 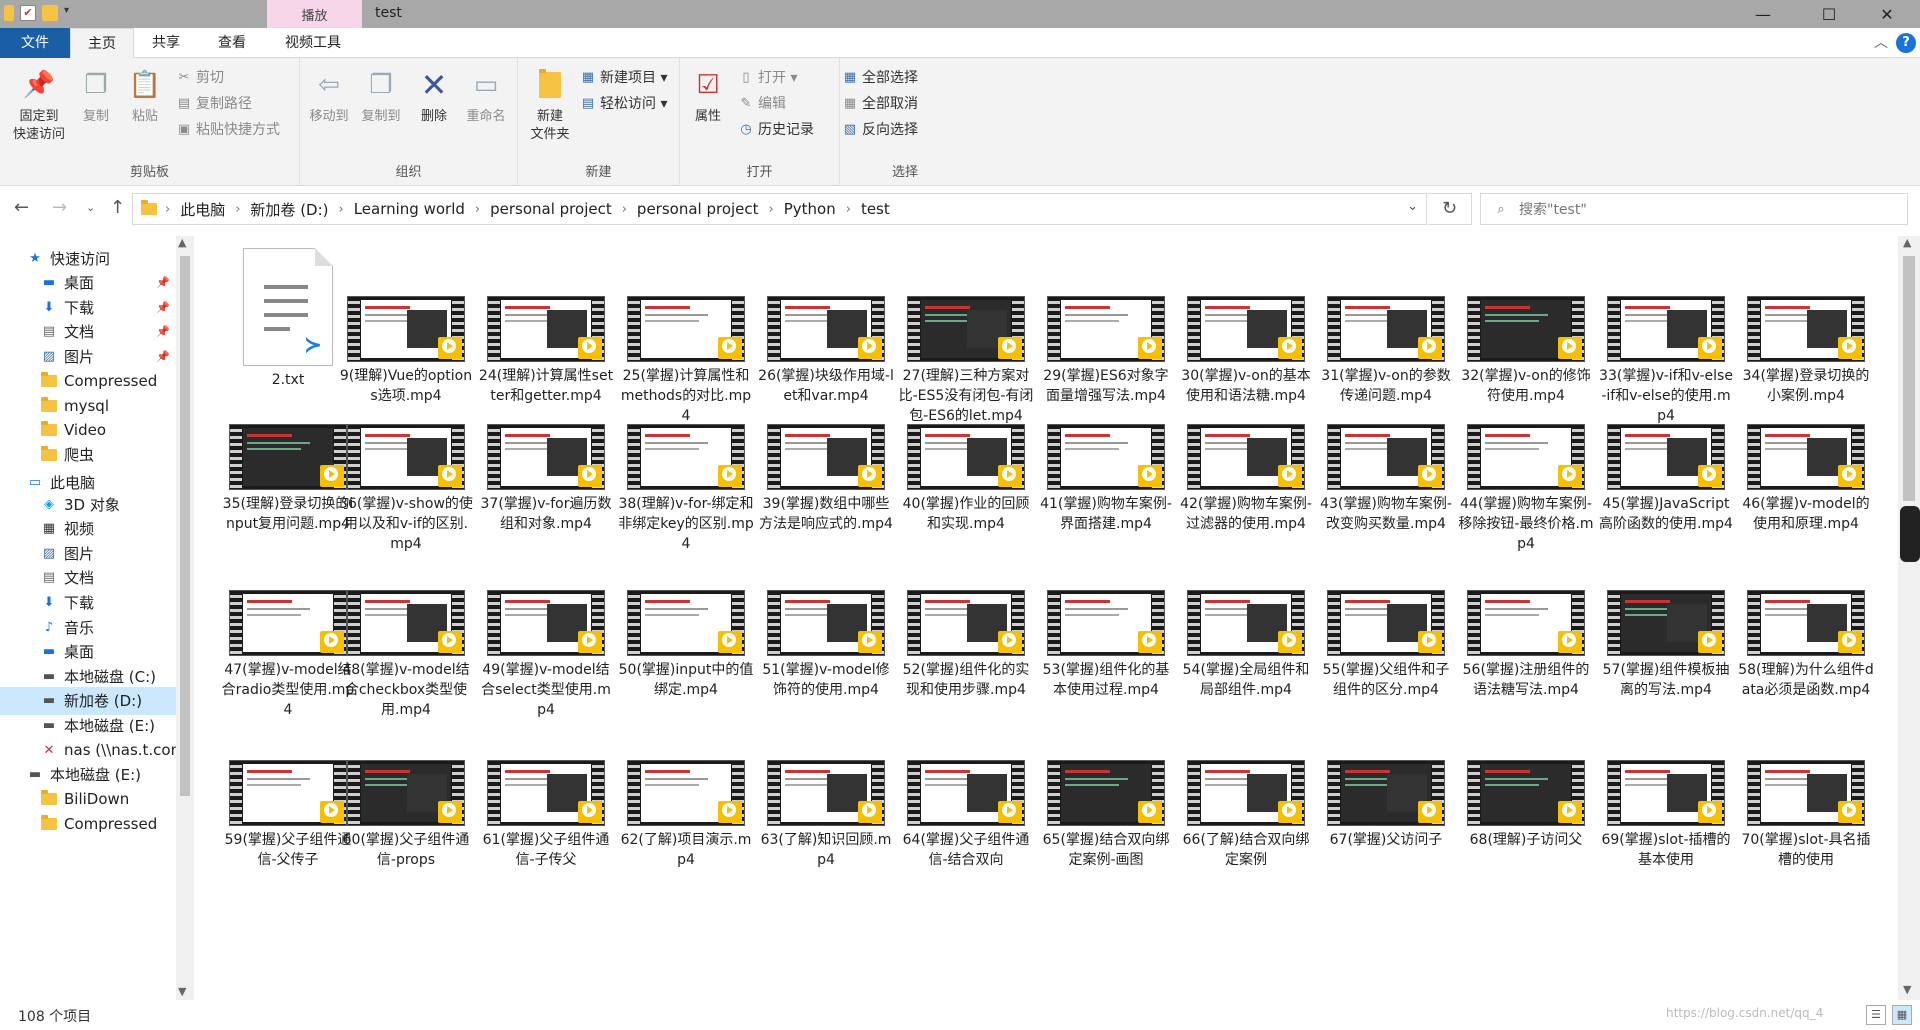 What do you see at coordinates (288, 319) in the screenshot?
I see `file-item: ≻ 2.txt` at bounding box center [288, 319].